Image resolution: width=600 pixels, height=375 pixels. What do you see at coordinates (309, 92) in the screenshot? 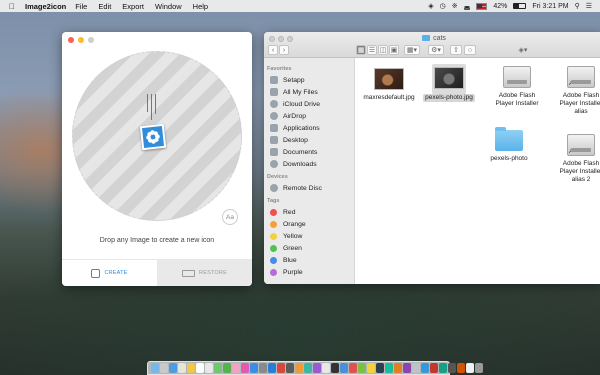
I see `sidebar-item-all-my-files: All My Files` at bounding box center [309, 92].